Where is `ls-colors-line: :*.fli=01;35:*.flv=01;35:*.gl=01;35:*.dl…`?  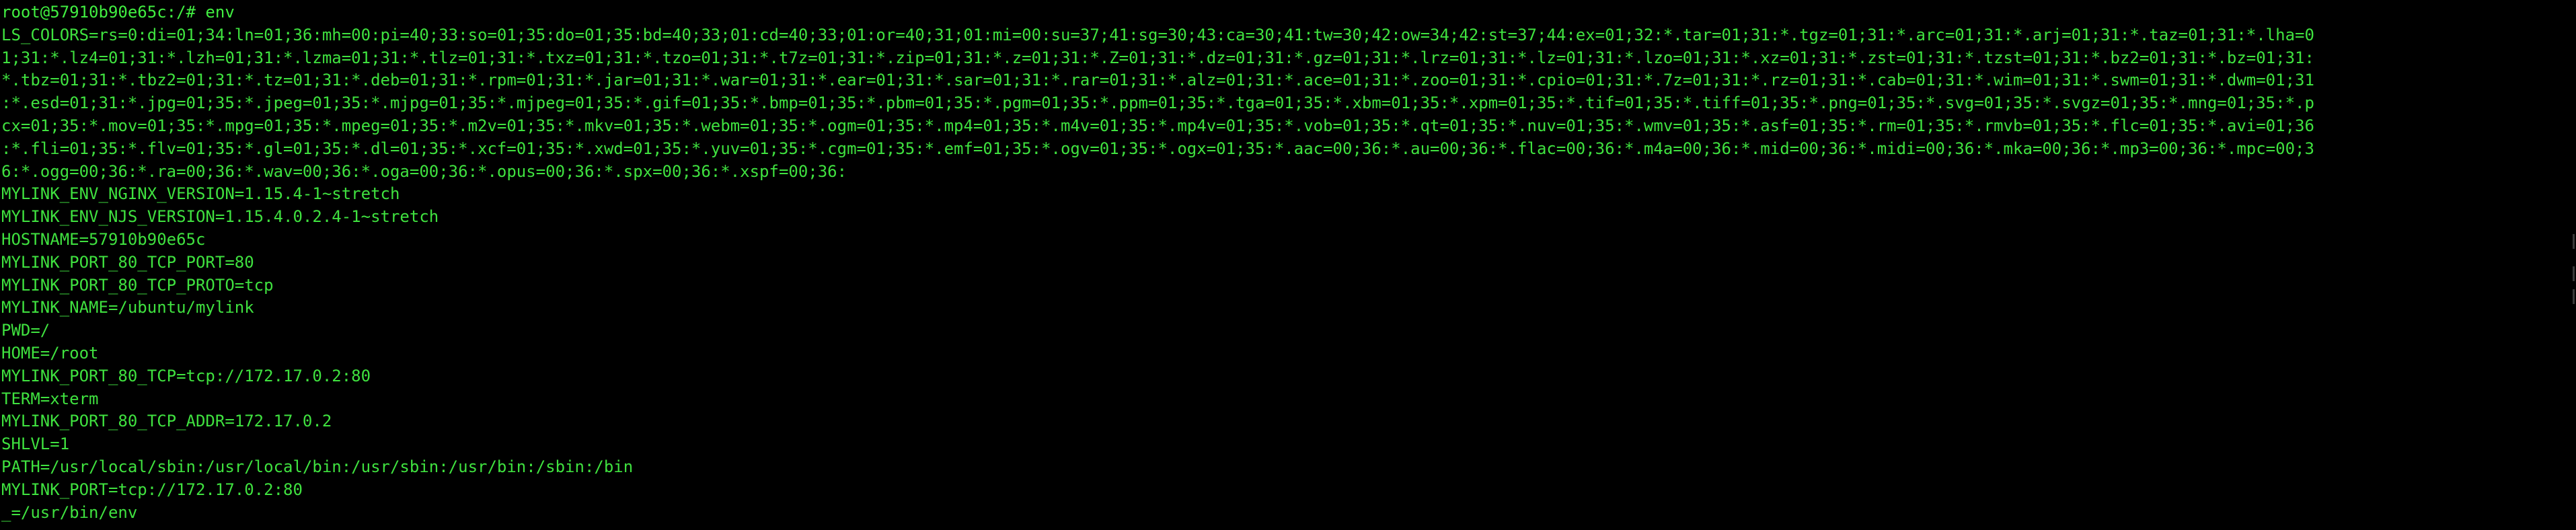 ls-colors-line: :*.fli=01;35:*.flv=01;35:*.gl=01;35:*.dl… is located at coordinates (1157, 148).